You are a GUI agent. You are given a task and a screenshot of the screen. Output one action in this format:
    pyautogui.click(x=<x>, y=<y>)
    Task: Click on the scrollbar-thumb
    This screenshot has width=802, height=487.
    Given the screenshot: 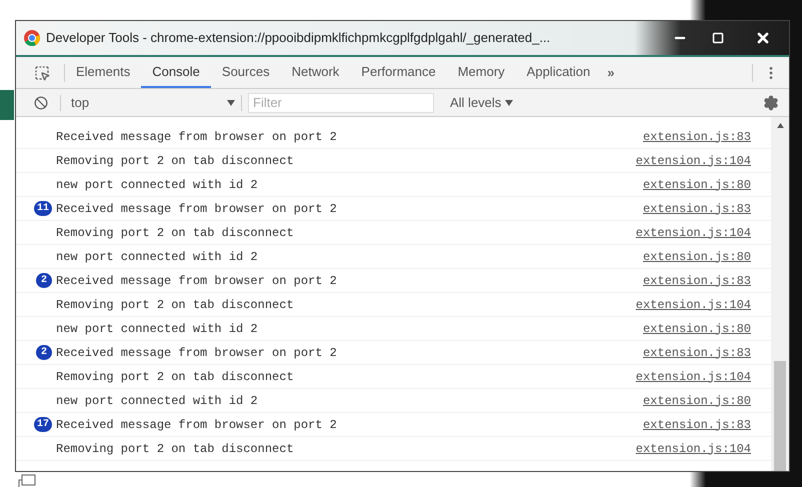 What is the action you would take?
    pyautogui.click(x=780, y=416)
    